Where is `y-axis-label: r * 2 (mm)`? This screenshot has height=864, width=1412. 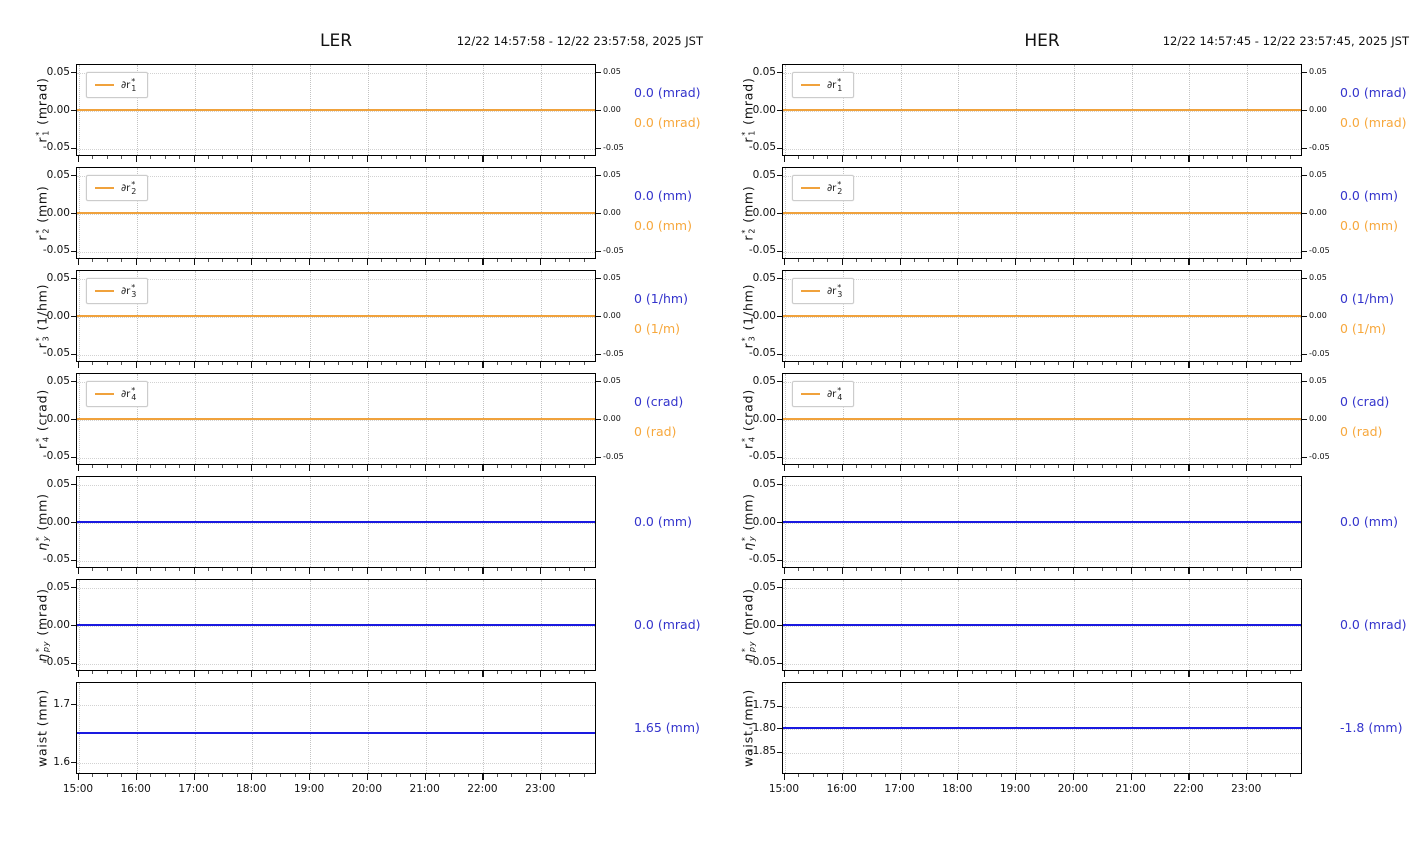
y-axis-label: r * 2 (mm) is located at coordinates (748, 213).